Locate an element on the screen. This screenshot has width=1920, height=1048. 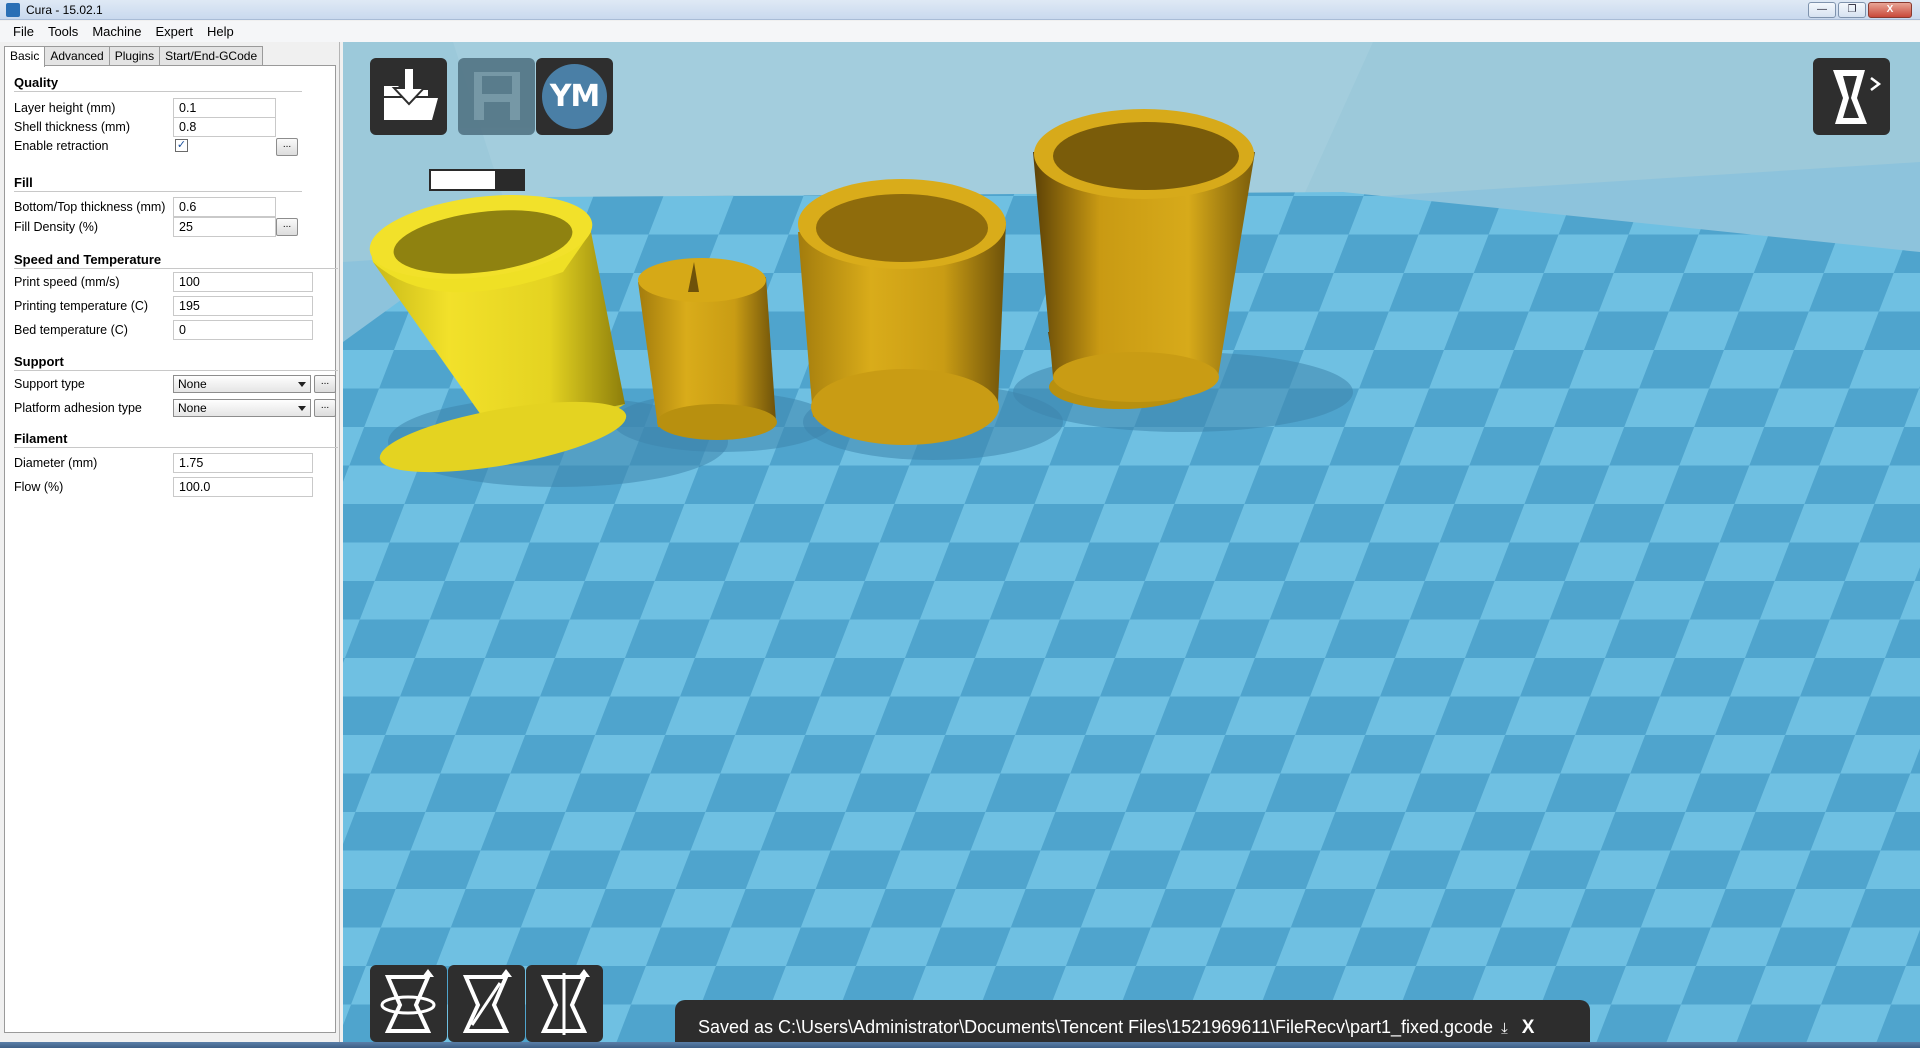
section-speed-temperature: Speed and Temperature is located at coordinates (88, 259).